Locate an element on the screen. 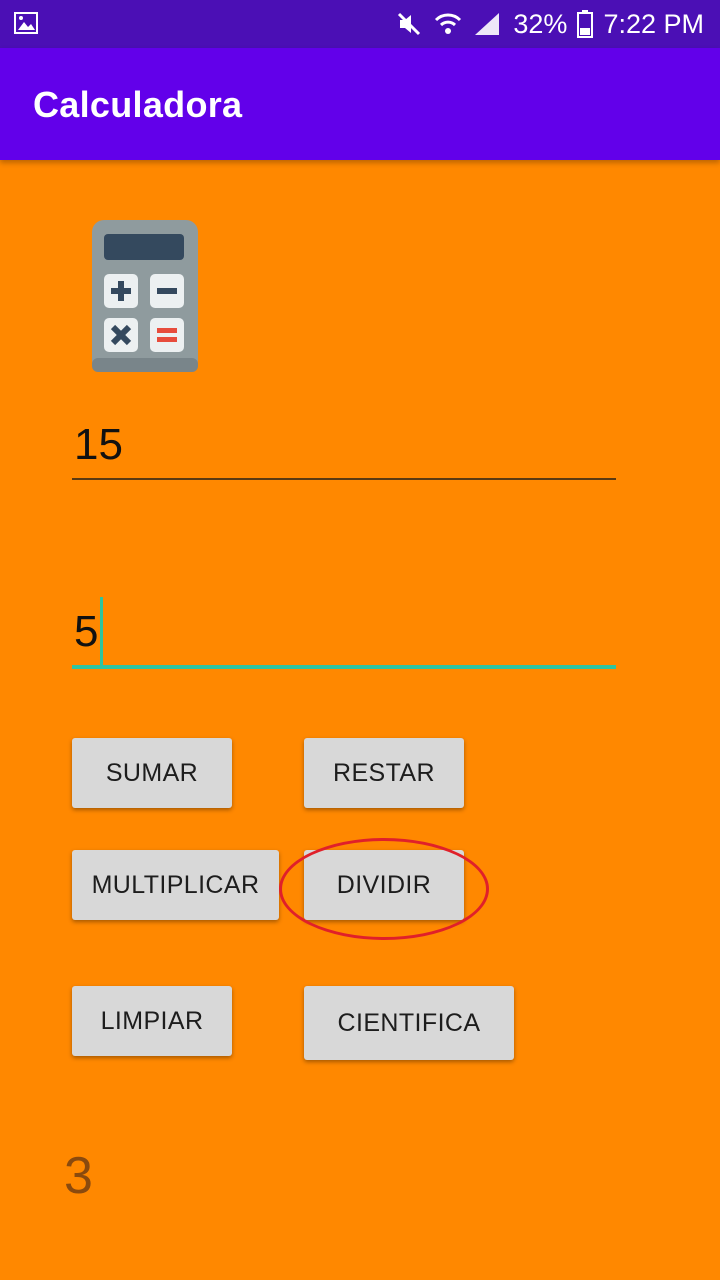 This screenshot has height=1280, width=720. clock: 7:22 PM is located at coordinates (653, 23).